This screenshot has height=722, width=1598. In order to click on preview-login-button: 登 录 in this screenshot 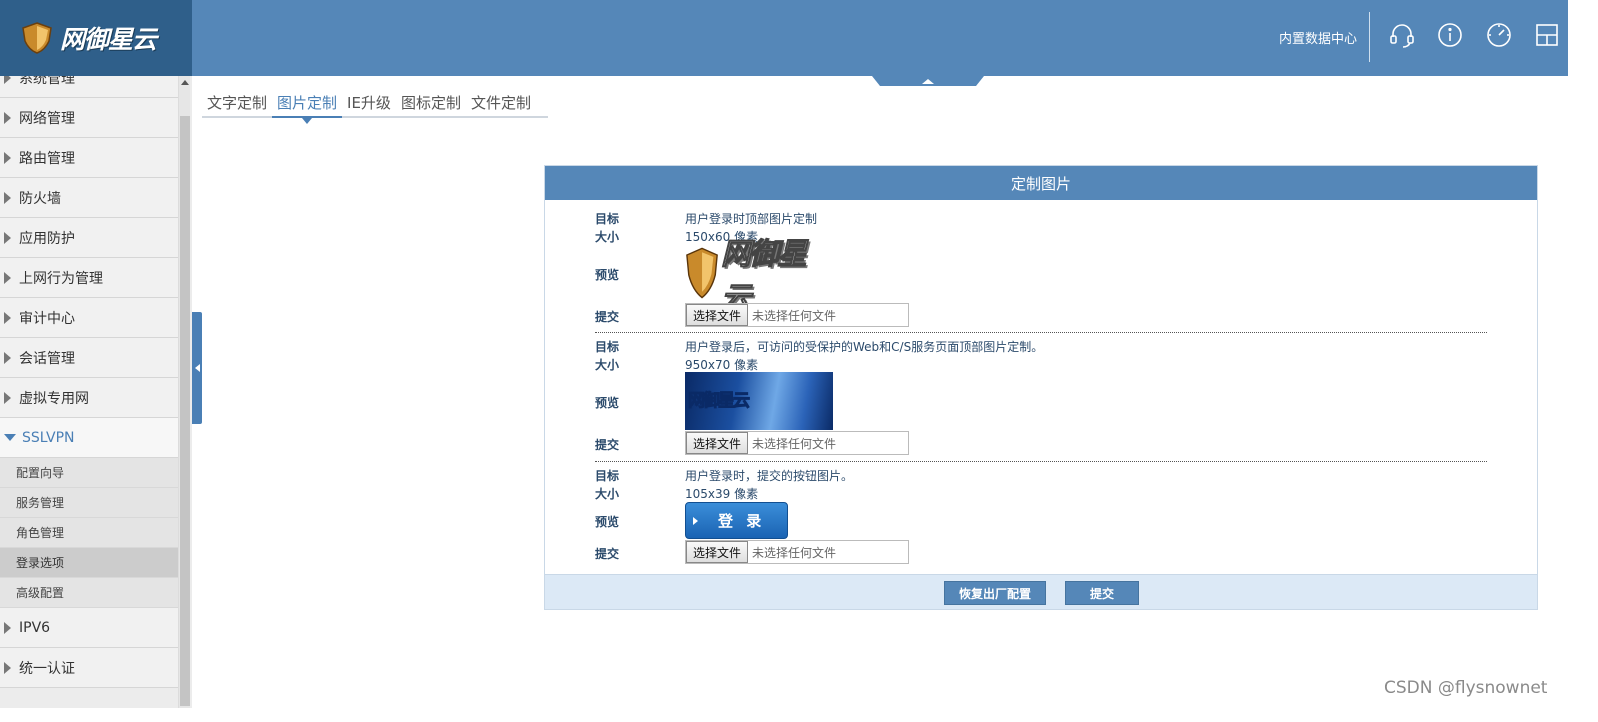, I will do `click(736, 520)`.